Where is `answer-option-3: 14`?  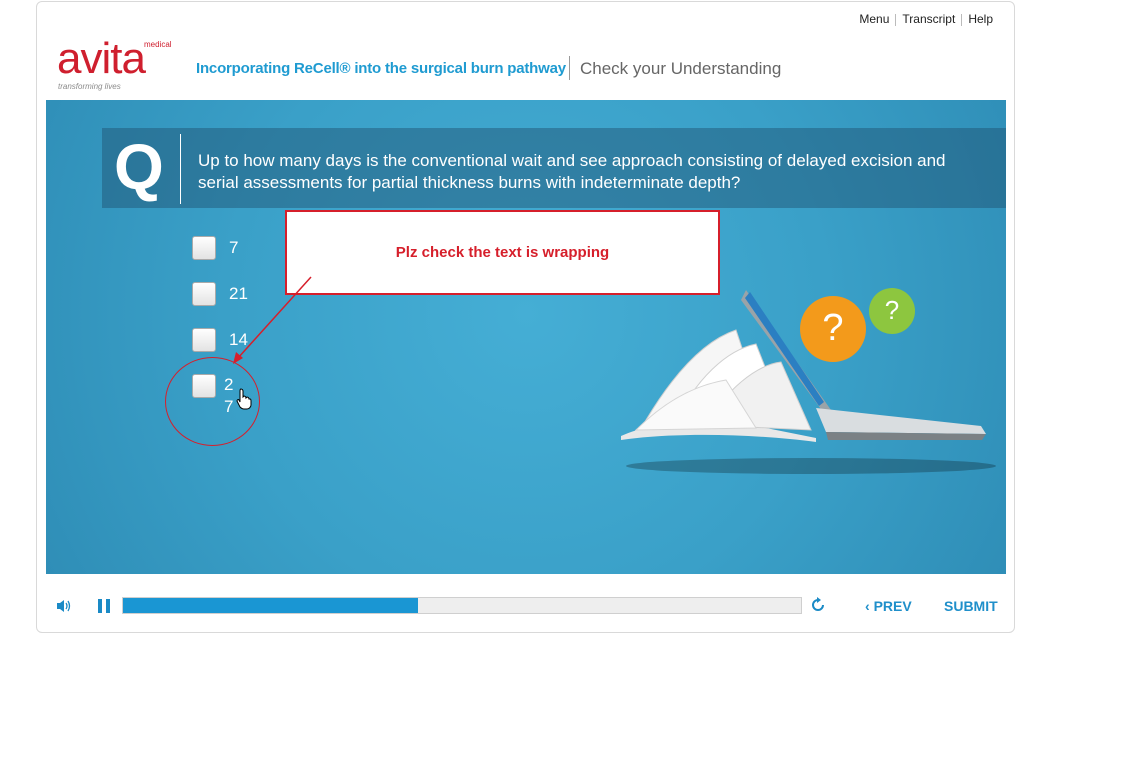 answer-option-3: 14 is located at coordinates (220, 340).